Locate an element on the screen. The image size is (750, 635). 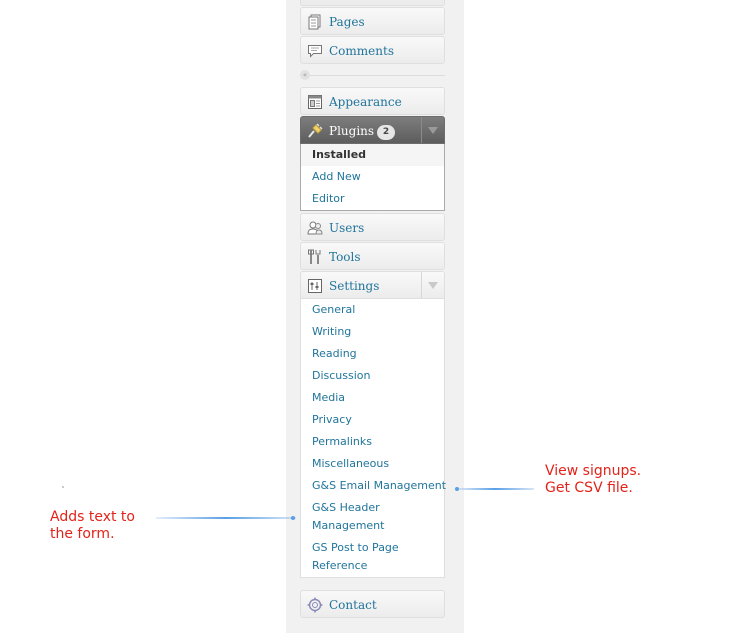
submenu-item-add-new: Add New is located at coordinates (372, 177).